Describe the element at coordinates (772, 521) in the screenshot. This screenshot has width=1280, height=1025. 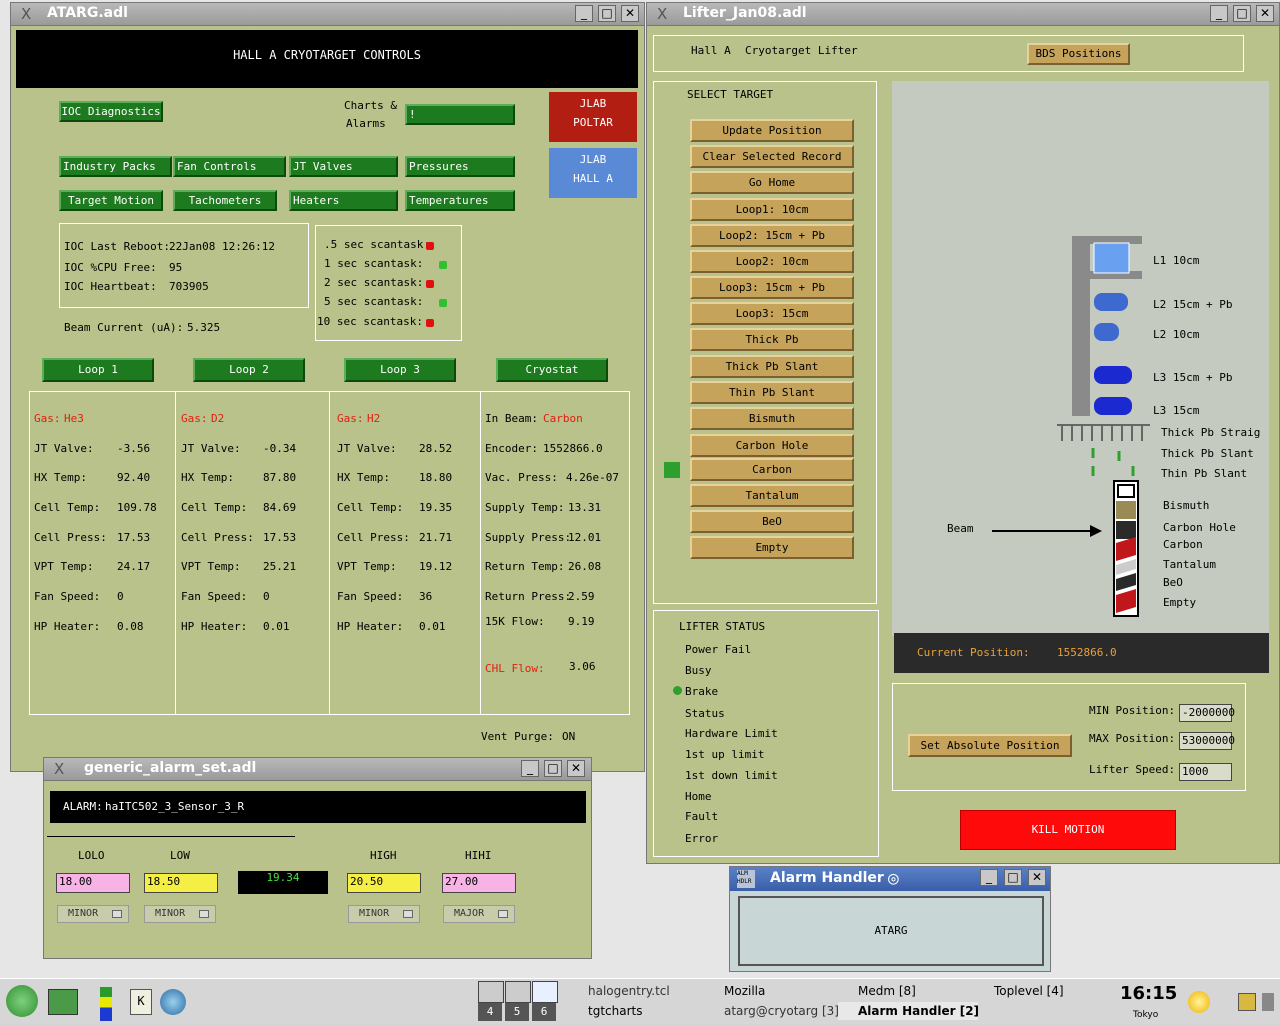
I see `target-button-beo: BeO` at that location.